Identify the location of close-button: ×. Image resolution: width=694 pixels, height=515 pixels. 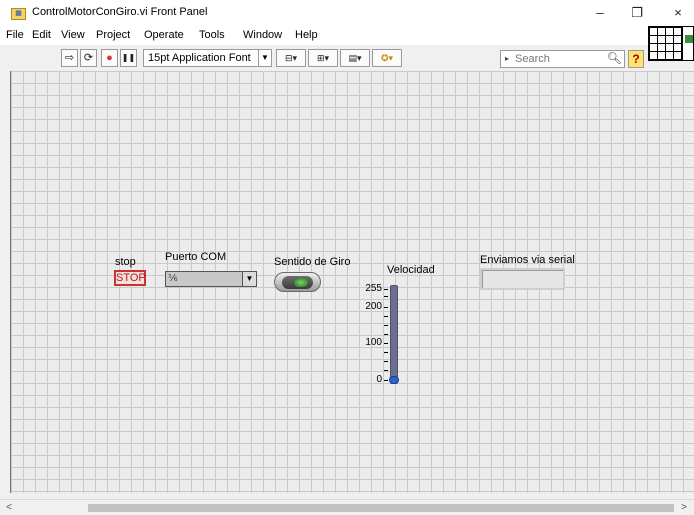
(677, 13).